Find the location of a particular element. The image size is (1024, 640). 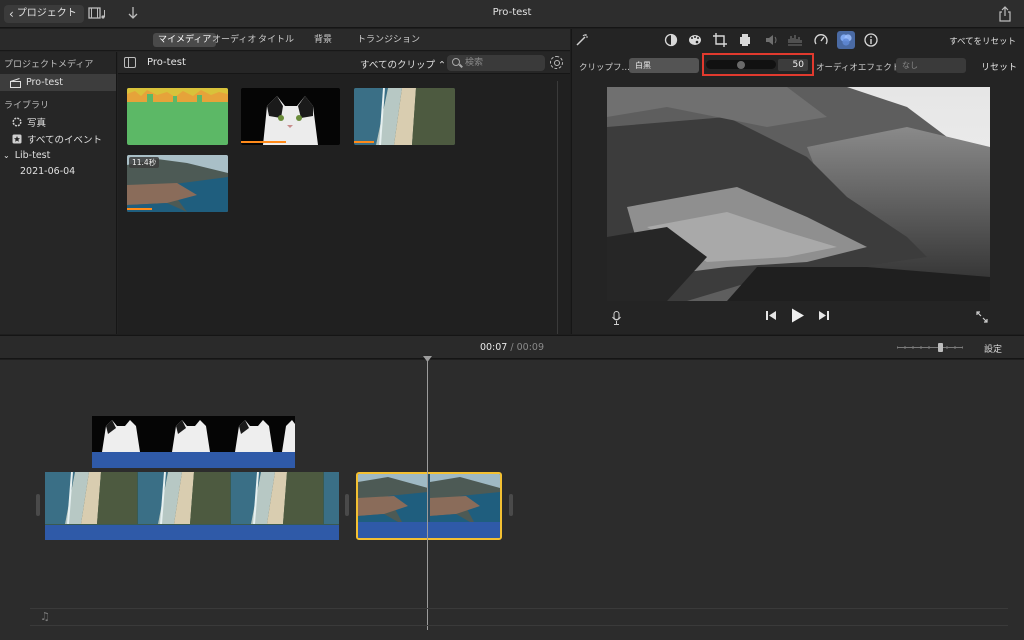

media-clip-beach is located at coordinates (404, 116).